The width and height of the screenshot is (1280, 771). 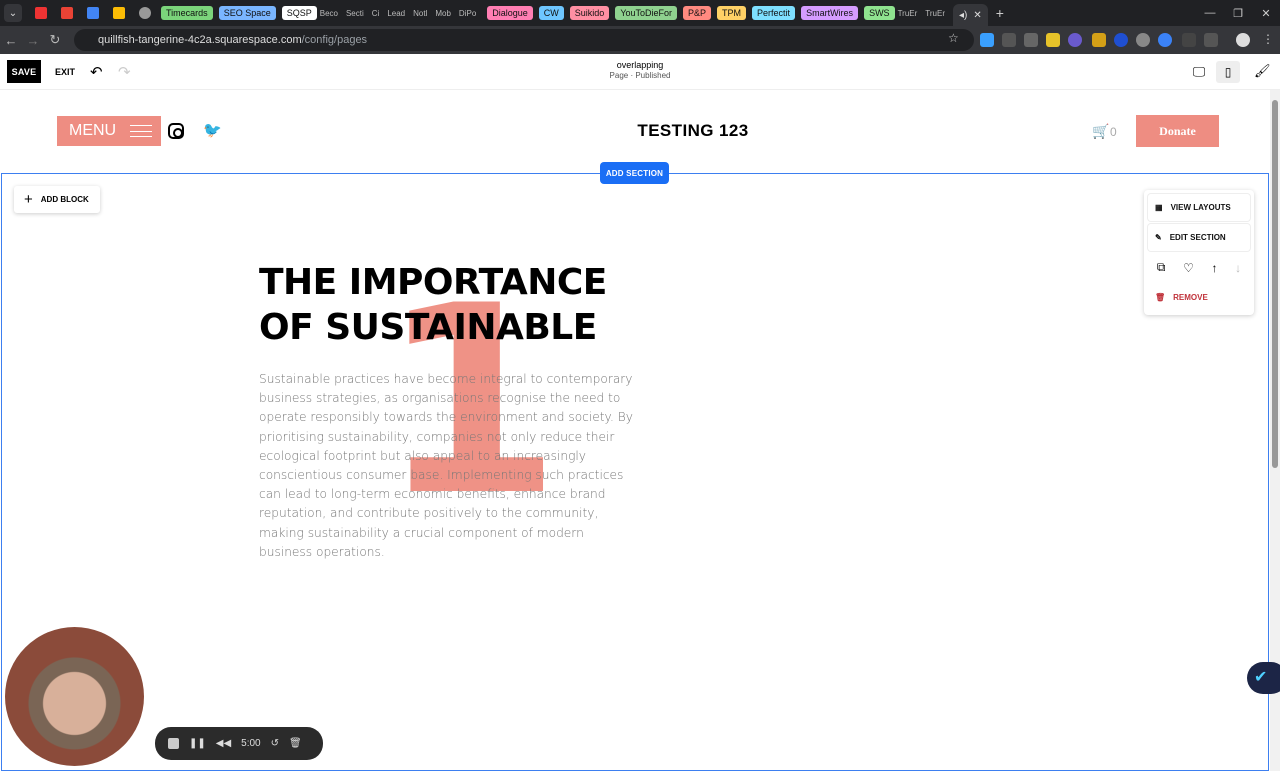 What do you see at coordinates (693, 131) in the screenshot?
I see `site-title: TESTING 123` at bounding box center [693, 131].